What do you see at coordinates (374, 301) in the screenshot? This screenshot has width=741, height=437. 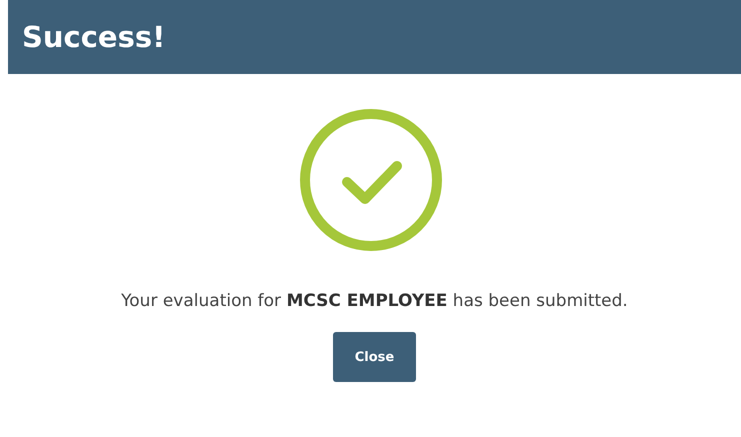 I see `success-message: Your evaluation for MCSC EMPLOYEE has been submitted.` at bounding box center [374, 301].